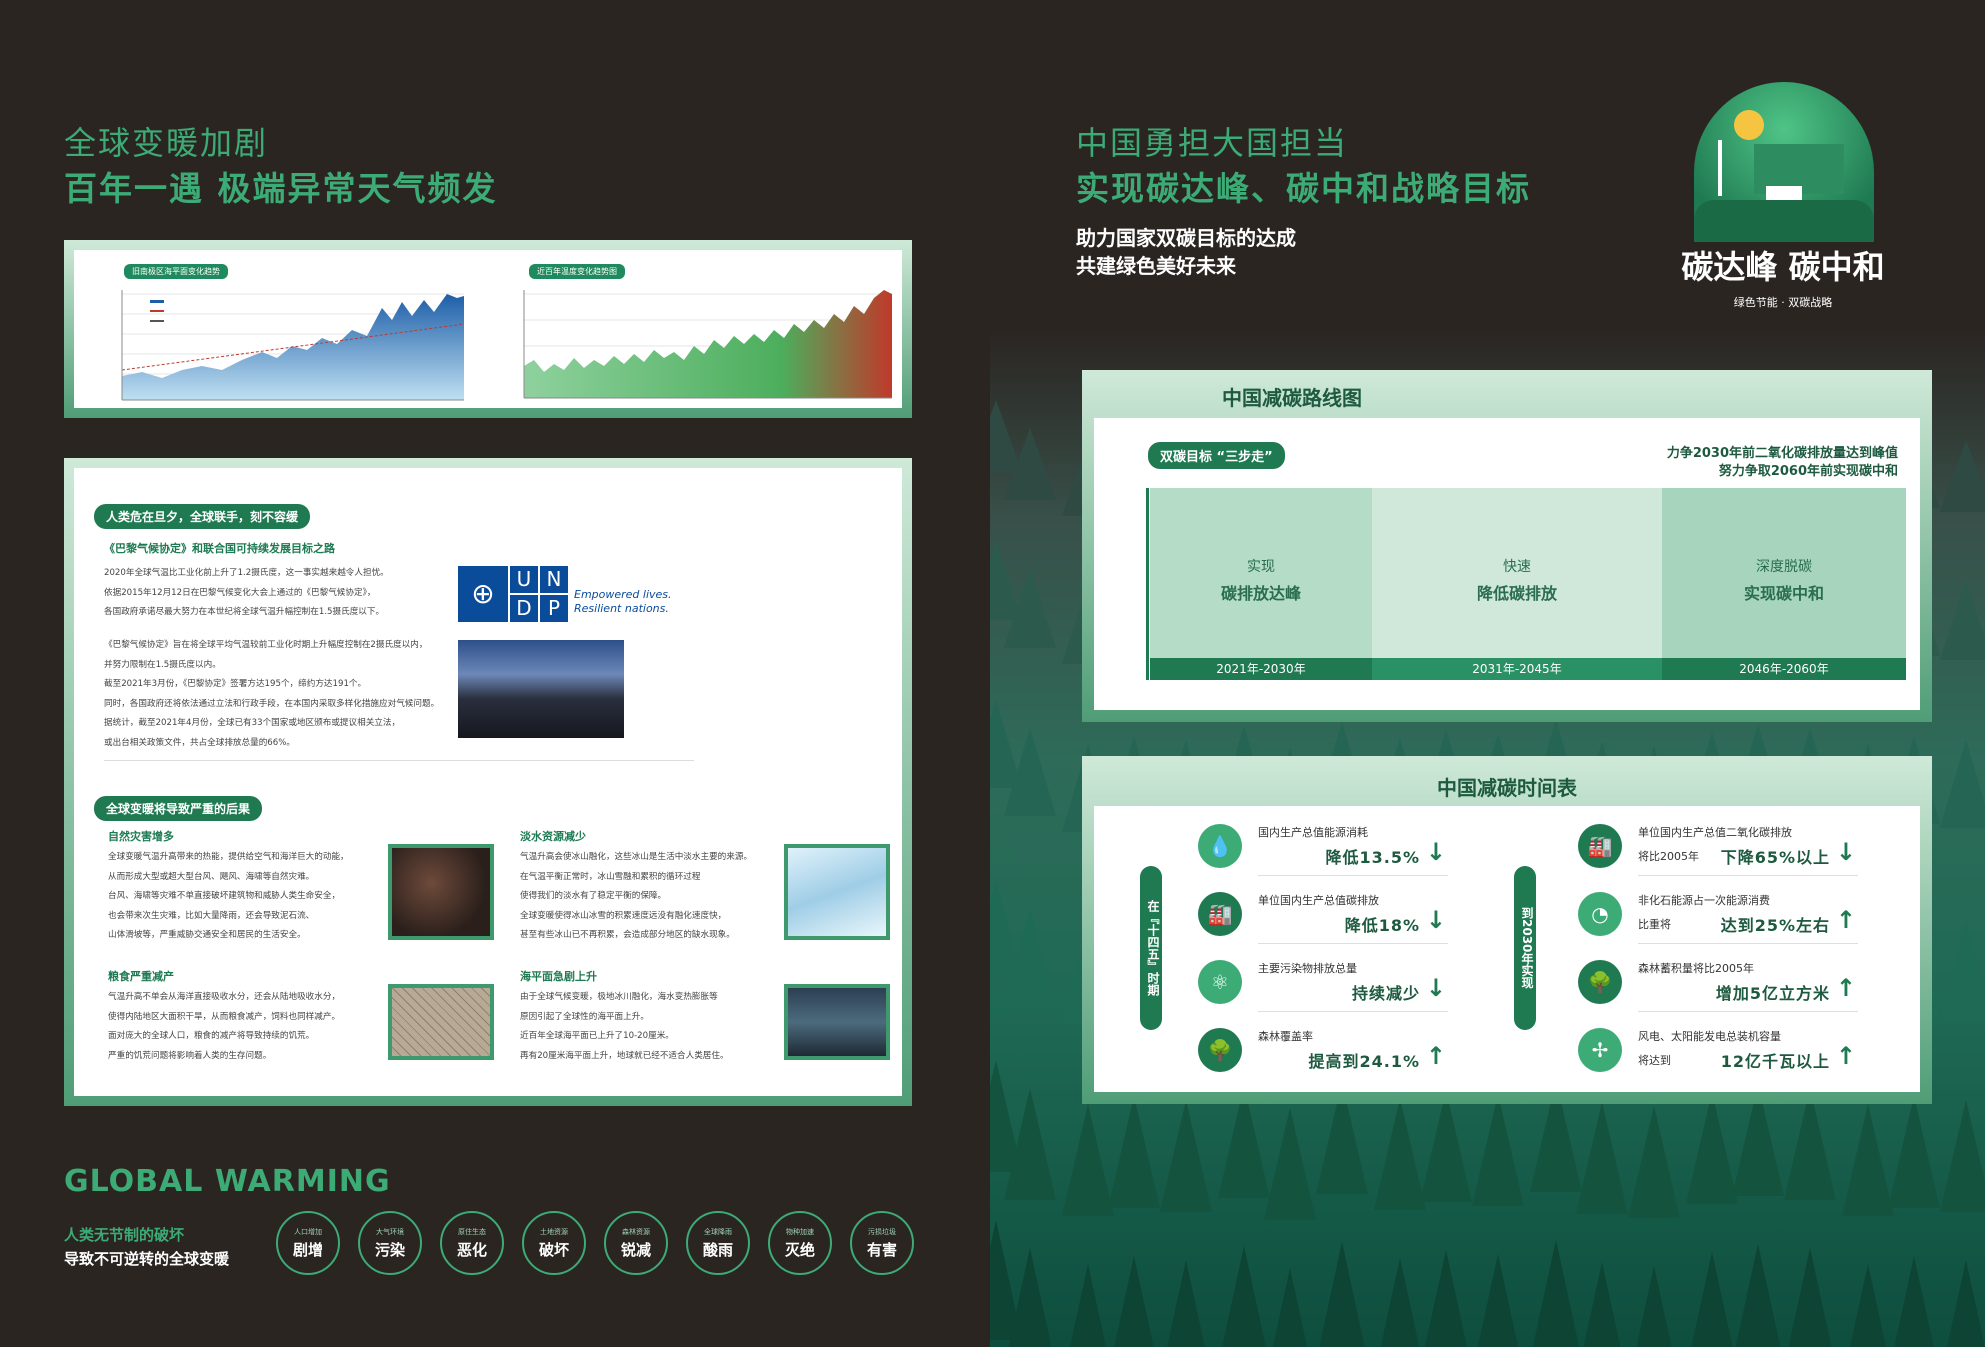  I want to click on sun-icon, so click(1749, 125).